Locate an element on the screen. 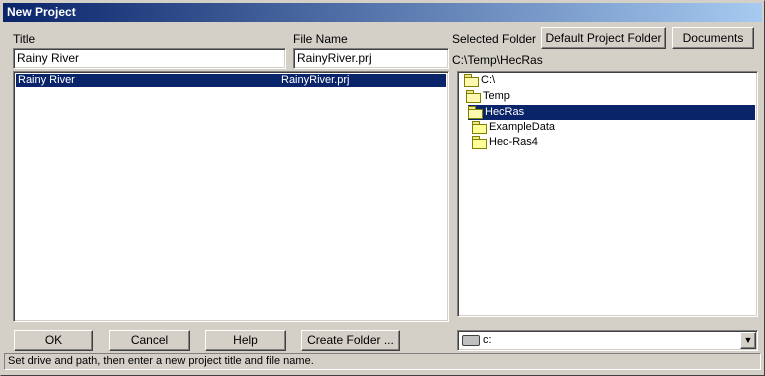  tree-node-c-drive: C:\ is located at coordinates (479, 80).